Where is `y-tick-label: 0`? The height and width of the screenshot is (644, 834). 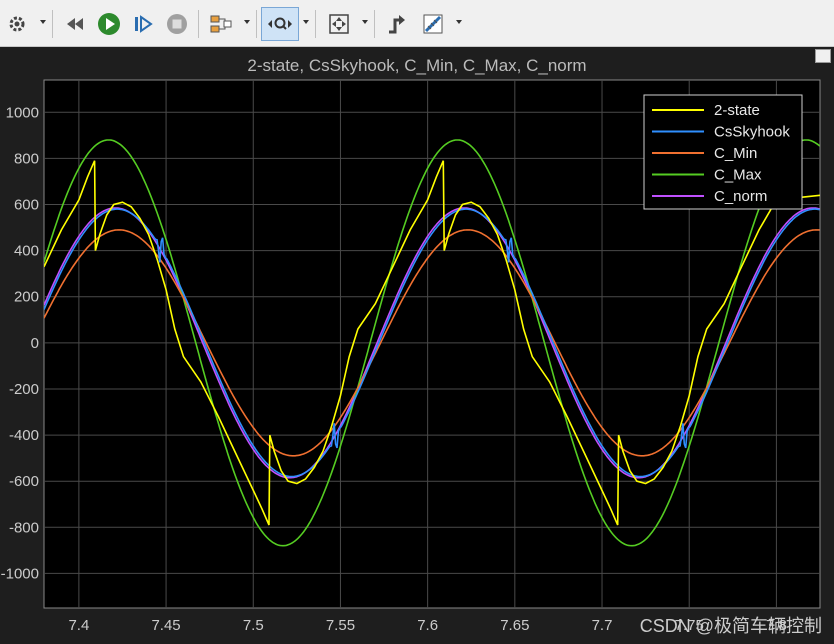 y-tick-label: 0 is located at coordinates (35, 343).